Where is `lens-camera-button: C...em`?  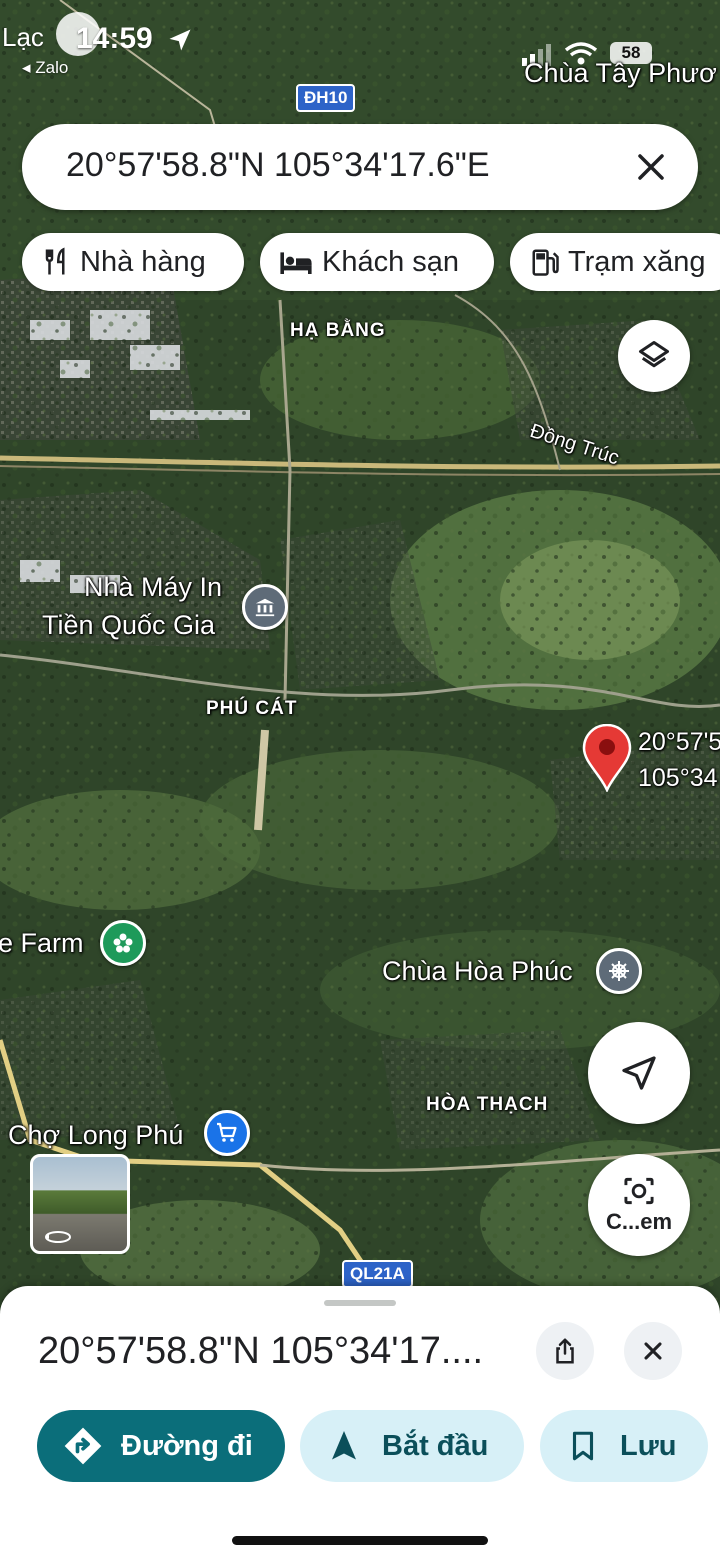 lens-camera-button: C...em is located at coordinates (639, 1205).